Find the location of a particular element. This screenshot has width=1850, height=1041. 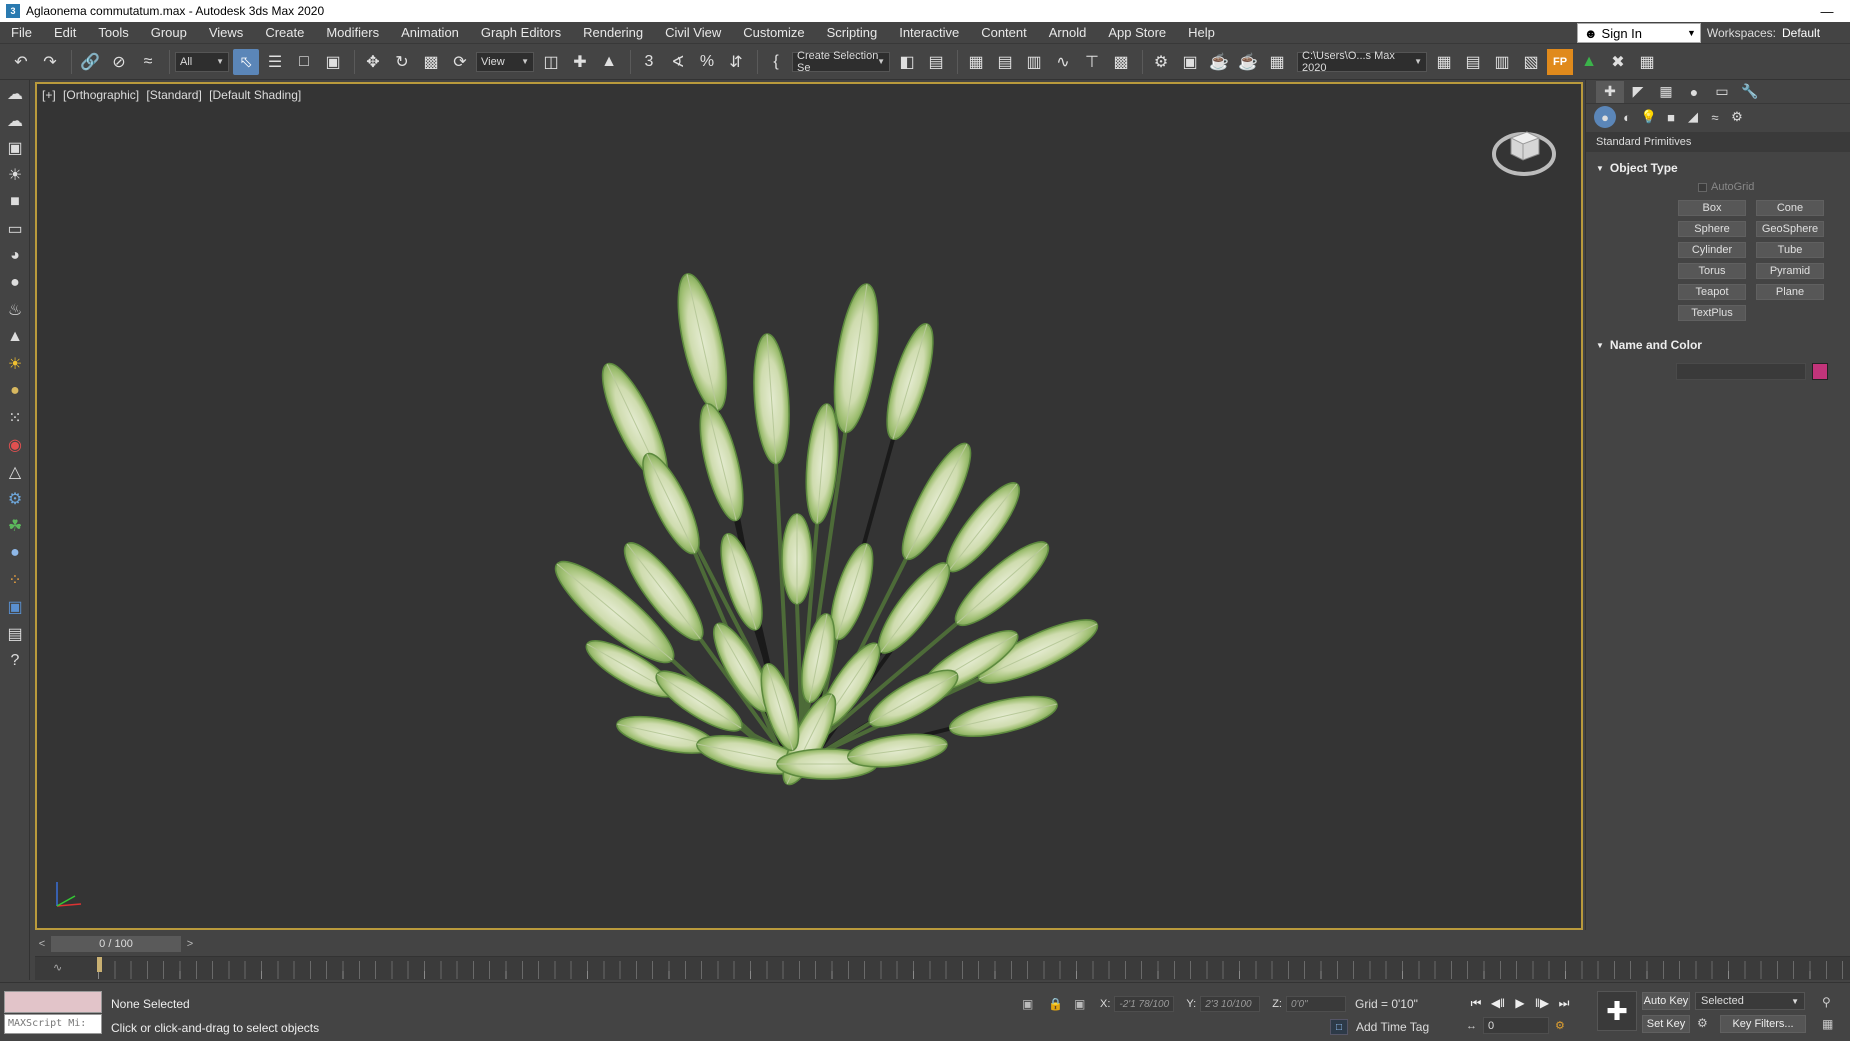

help-icon: ? is located at coordinates (15, 660).